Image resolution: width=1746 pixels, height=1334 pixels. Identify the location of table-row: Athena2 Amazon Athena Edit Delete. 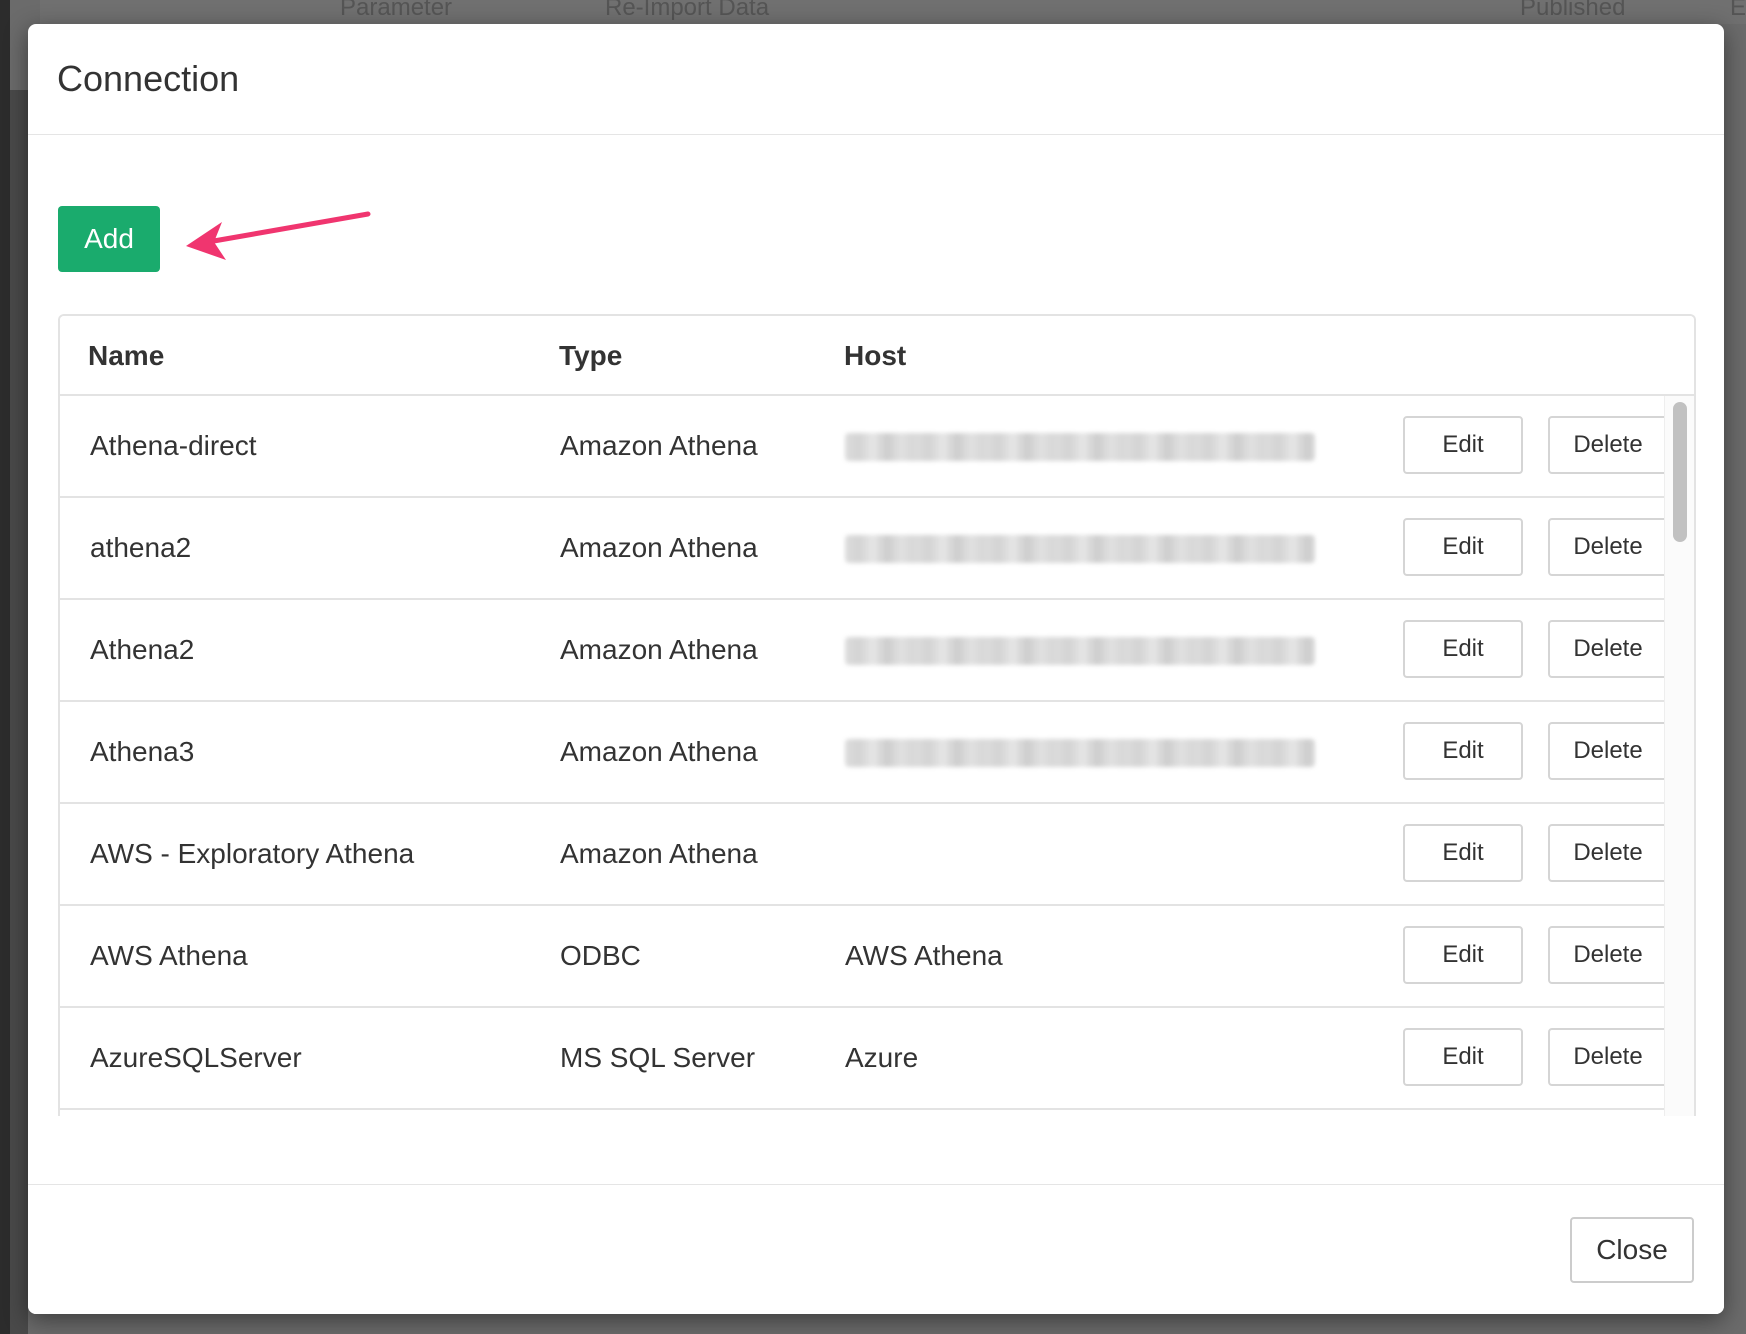
(864, 651).